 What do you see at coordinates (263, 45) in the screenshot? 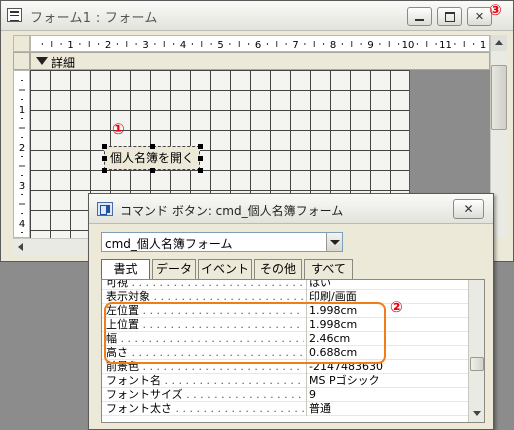
I see `ruler-ticks: 1 2 3 4 5 6 7 8 9 10 11 1` at bounding box center [263, 45].